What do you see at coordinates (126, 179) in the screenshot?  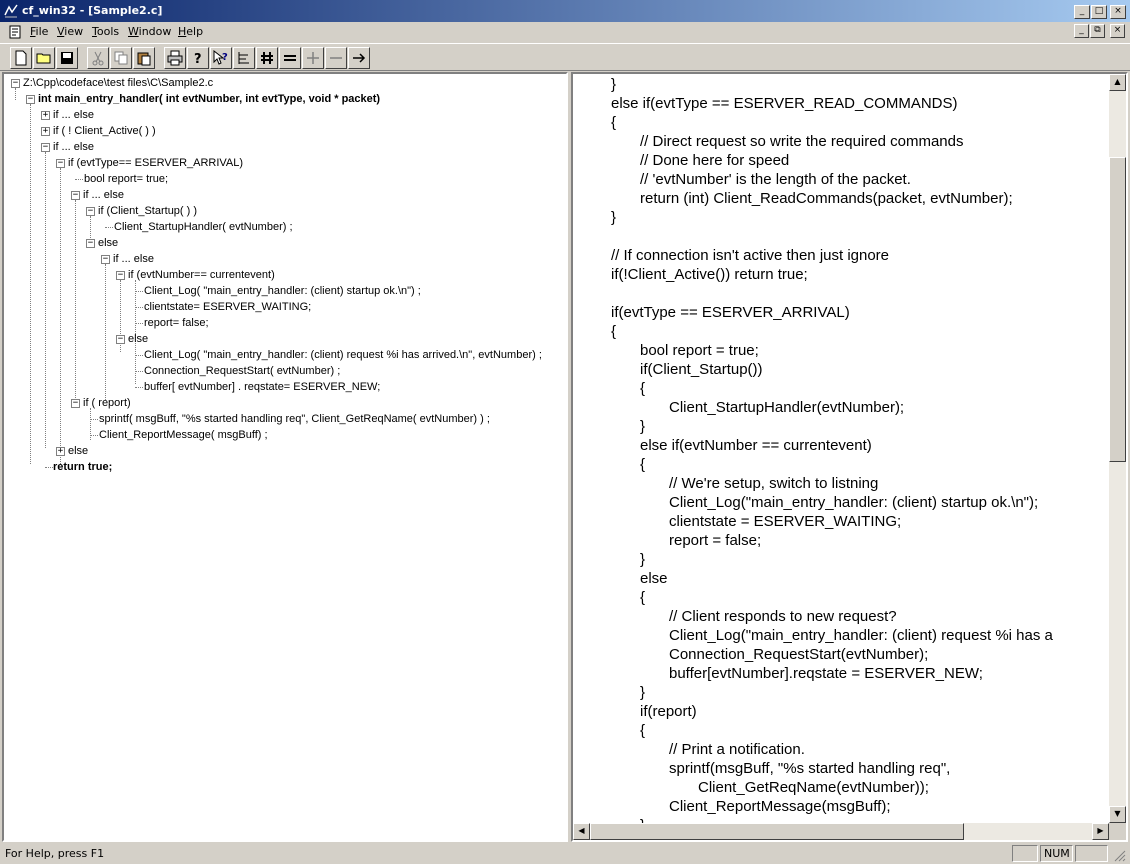 I see `tree-item: bool report= true;` at bounding box center [126, 179].